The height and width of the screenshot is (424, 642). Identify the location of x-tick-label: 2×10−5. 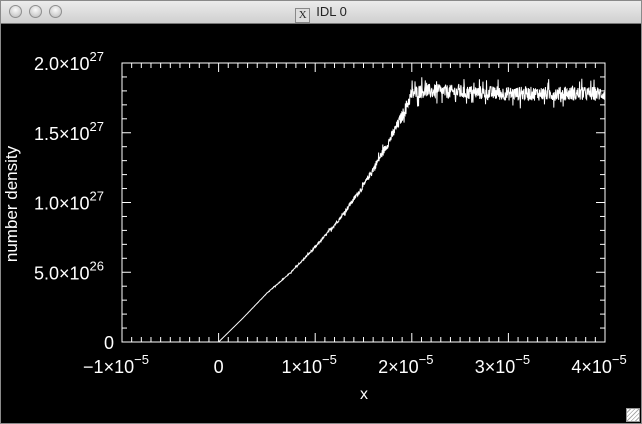
(405, 364).